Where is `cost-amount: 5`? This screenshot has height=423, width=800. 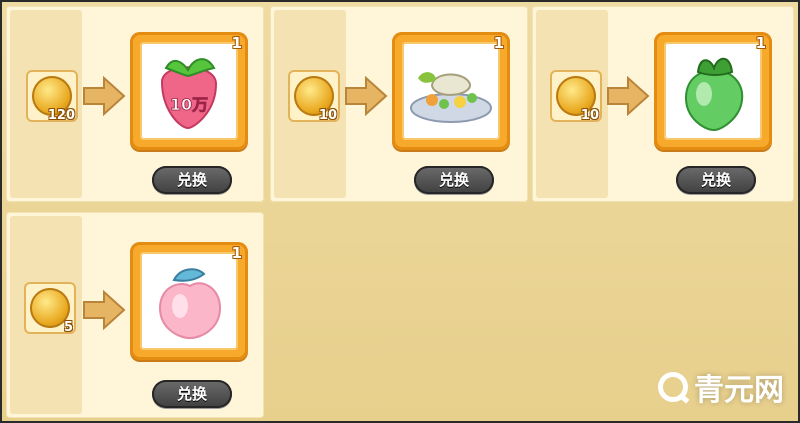 cost-amount: 5 is located at coordinates (68, 327).